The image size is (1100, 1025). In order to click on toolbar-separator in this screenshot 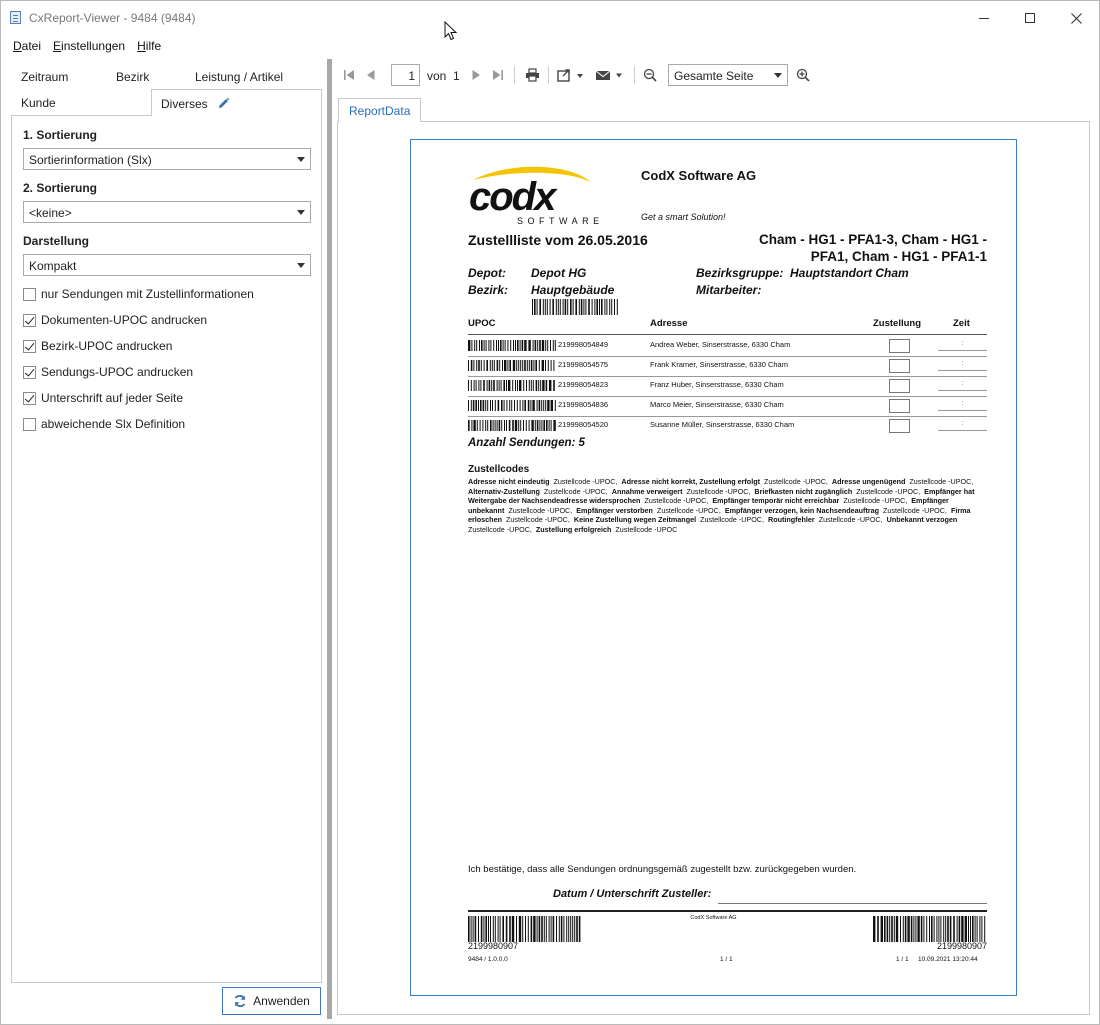, I will do `click(514, 75)`.